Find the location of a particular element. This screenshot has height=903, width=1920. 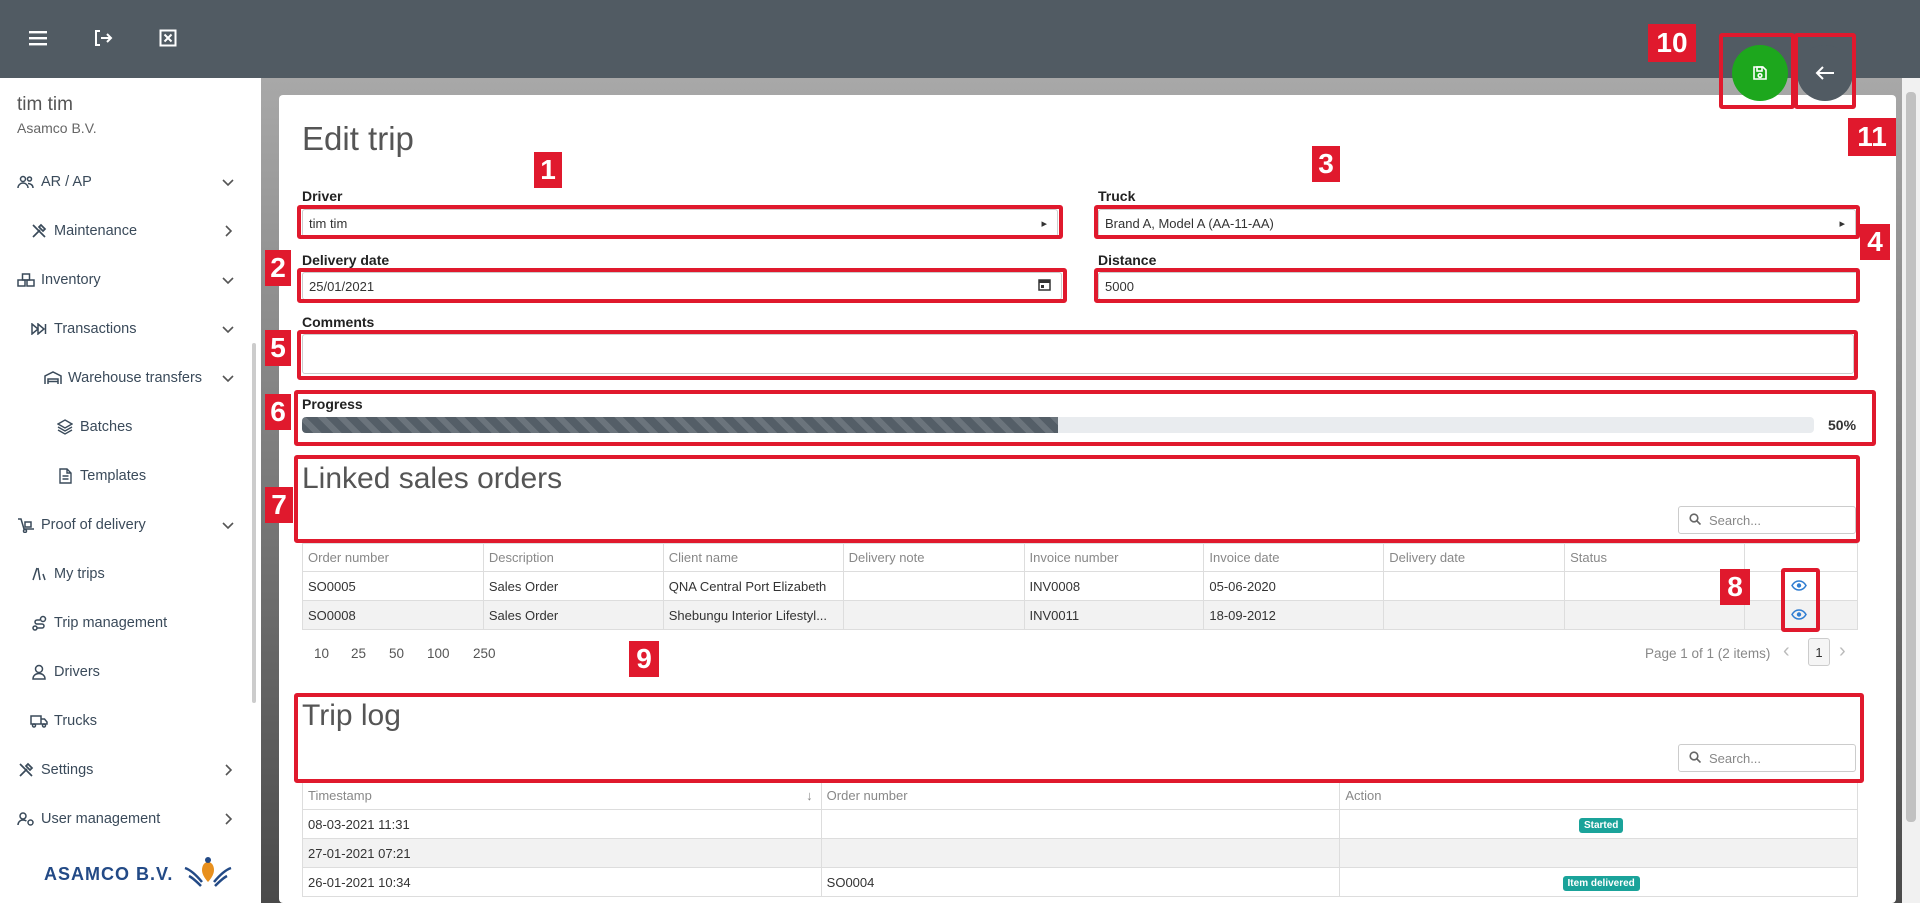

sidebar-item-drivers: Drivers is located at coordinates (145, 672).